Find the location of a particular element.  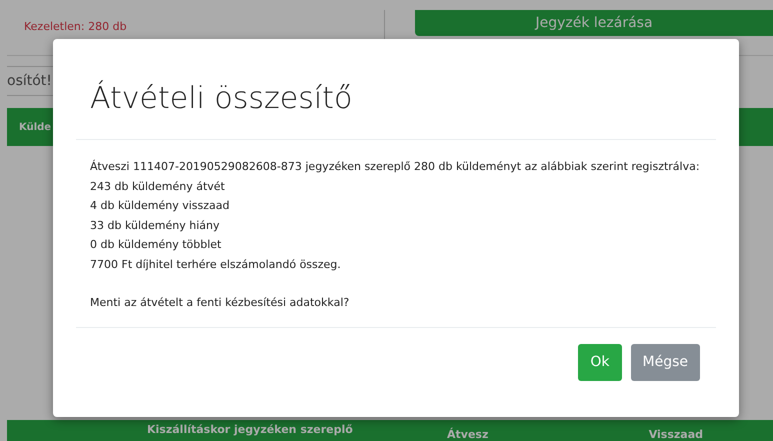

ok-button: Ok is located at coordinates (600, 362).